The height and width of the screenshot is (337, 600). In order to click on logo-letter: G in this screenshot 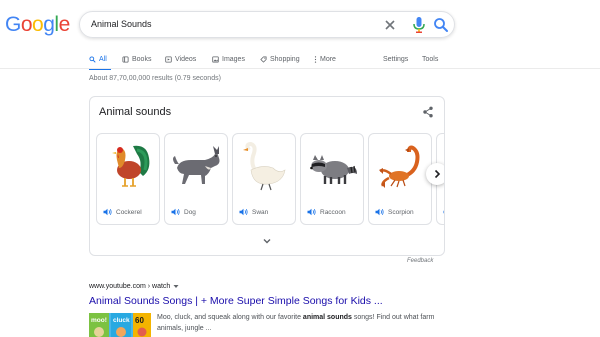, I will do `click(13, 24)`.